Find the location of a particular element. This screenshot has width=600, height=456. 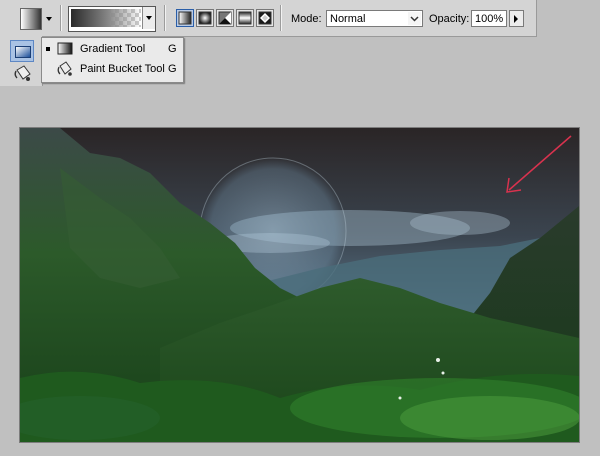

mode-select: Normal is located at coordinates (374, 18).